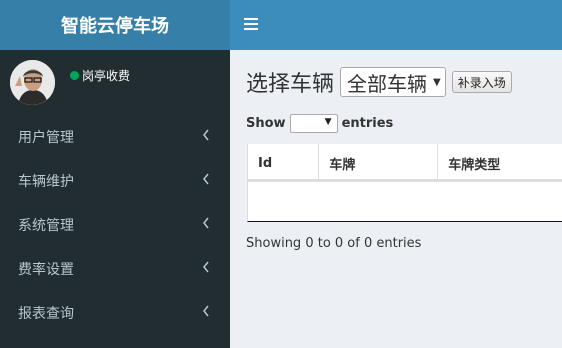  Describe the element at coordinates (334, 243) in the screenshot. I see `table-info: Showing 0 to 0 of 0 entries` at that location.